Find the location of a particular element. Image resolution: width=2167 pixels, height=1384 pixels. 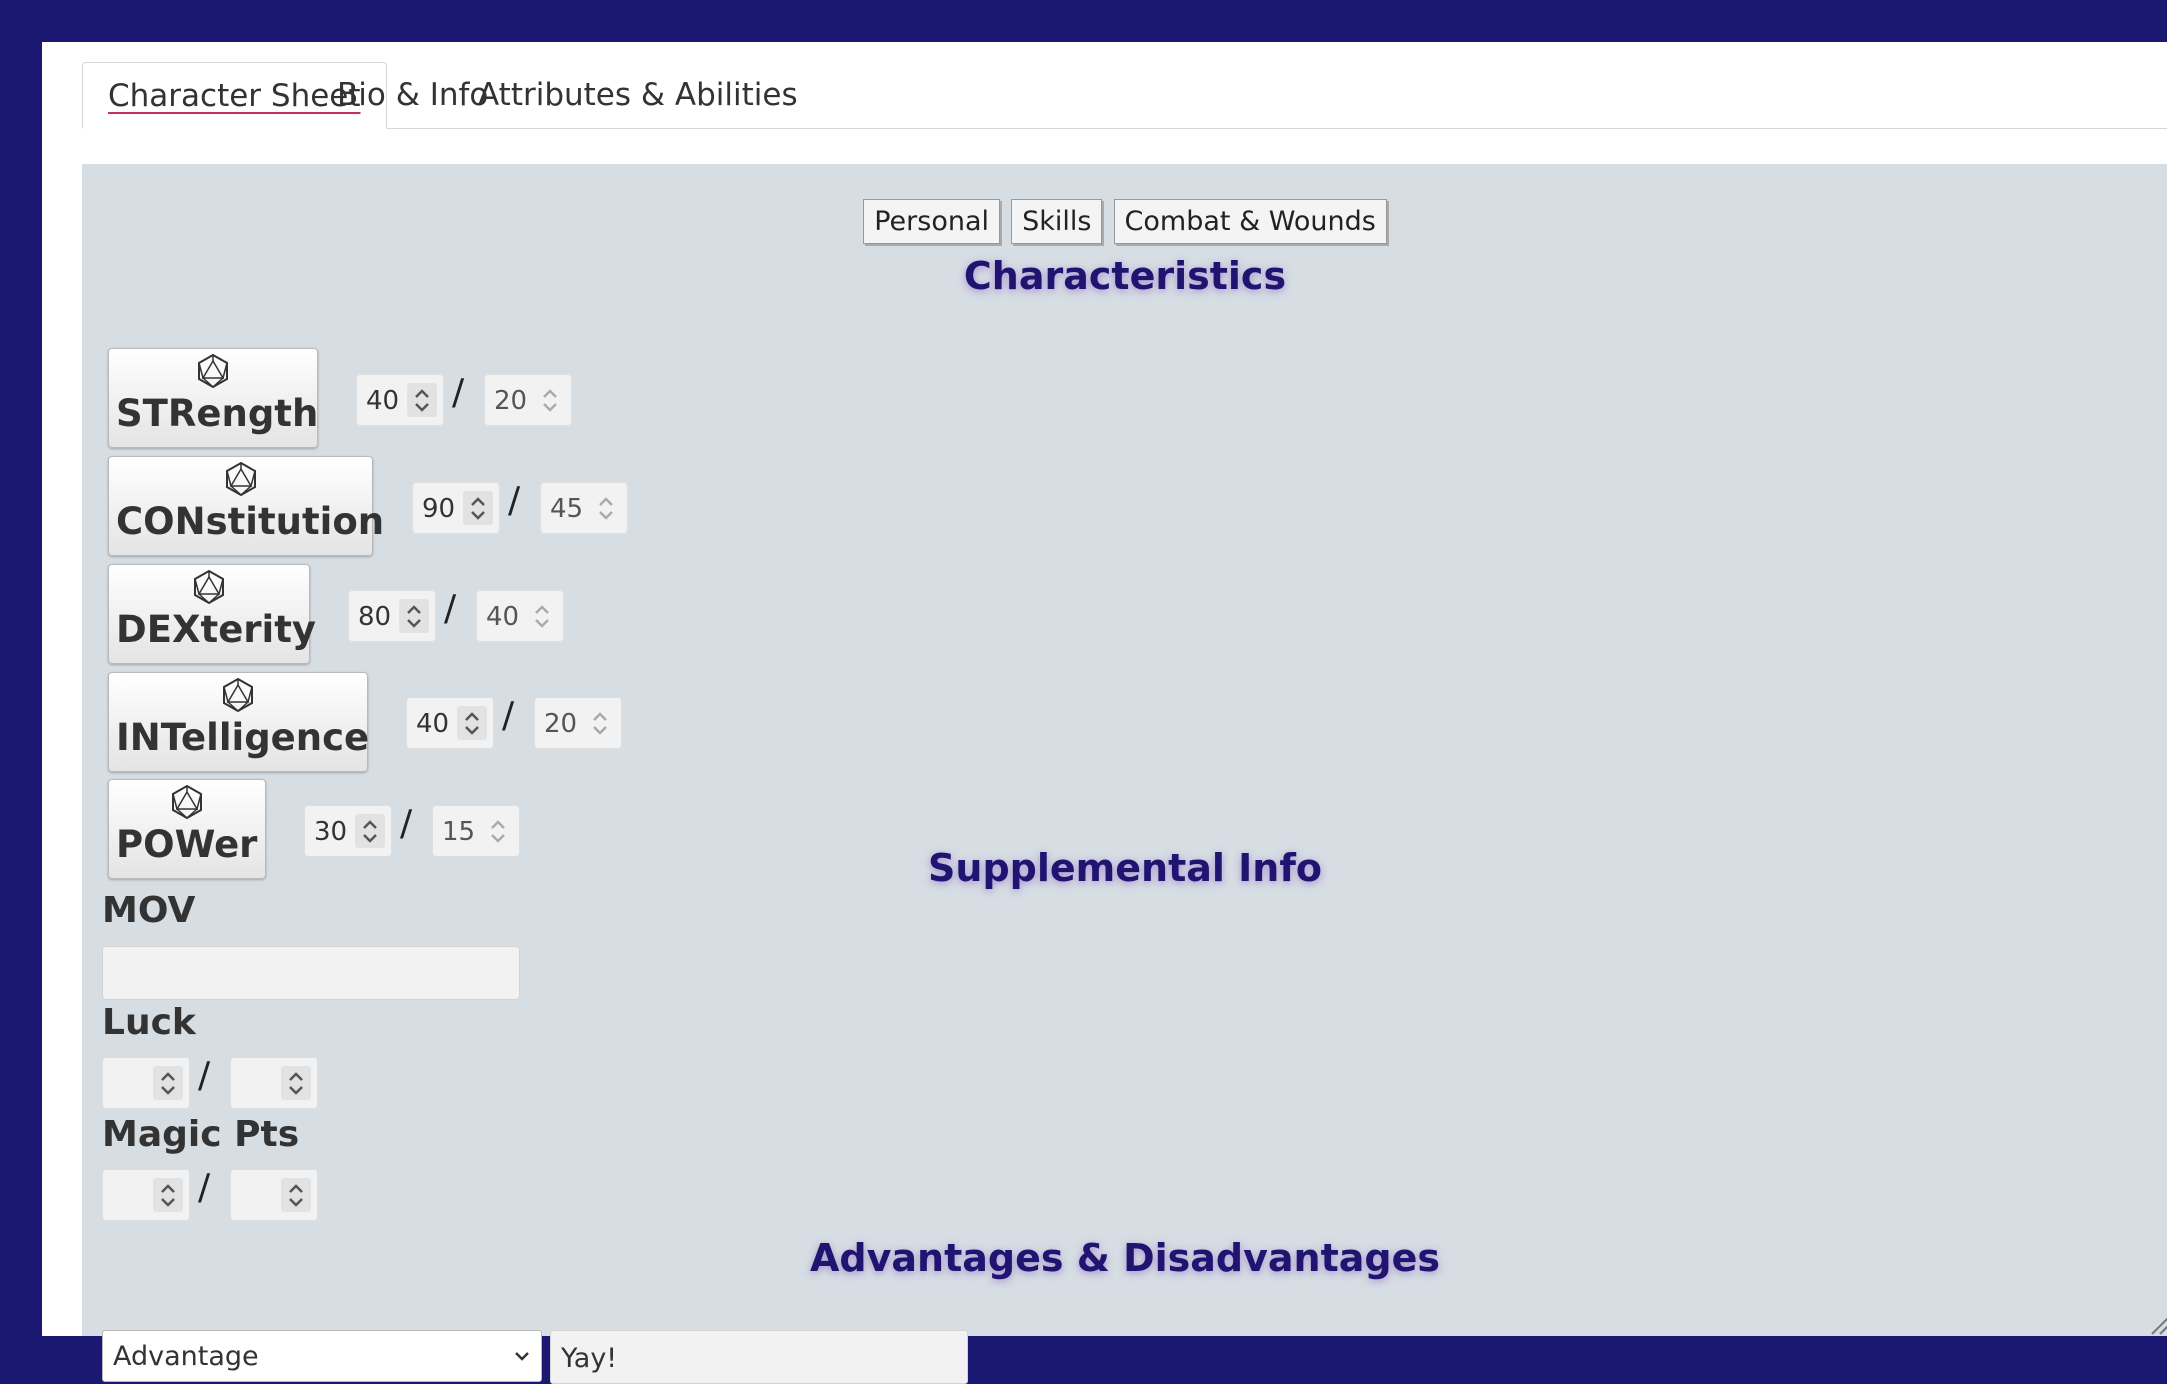

mov-label: MOV is located at coordinates (149, 910).